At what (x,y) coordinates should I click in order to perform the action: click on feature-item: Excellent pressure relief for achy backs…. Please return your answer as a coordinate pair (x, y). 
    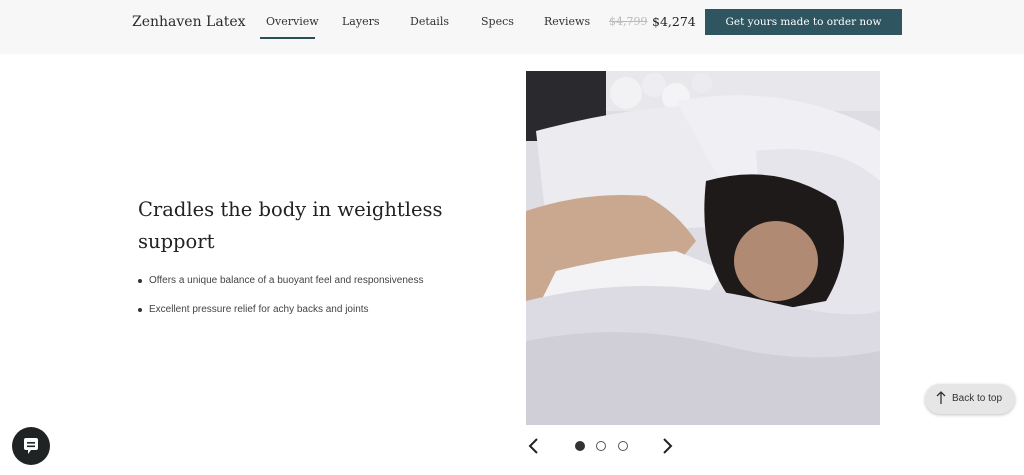
    Looking at the image, I should click on (280, 309).